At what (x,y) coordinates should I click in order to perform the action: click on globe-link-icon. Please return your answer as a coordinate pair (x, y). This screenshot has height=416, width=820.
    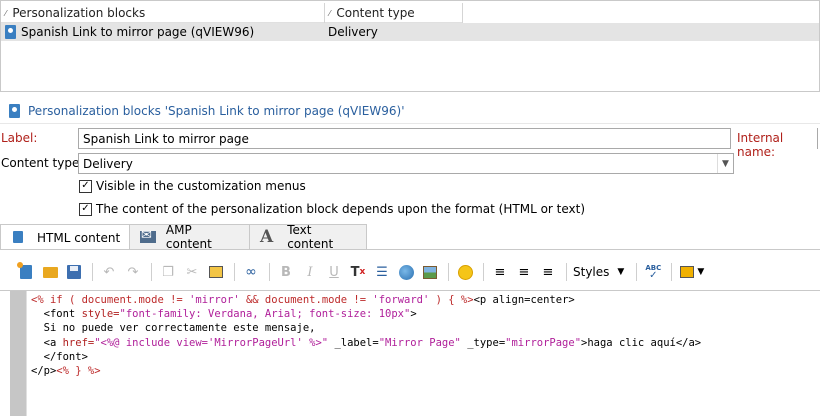
    Looking at the image, I should click on (406, 272).